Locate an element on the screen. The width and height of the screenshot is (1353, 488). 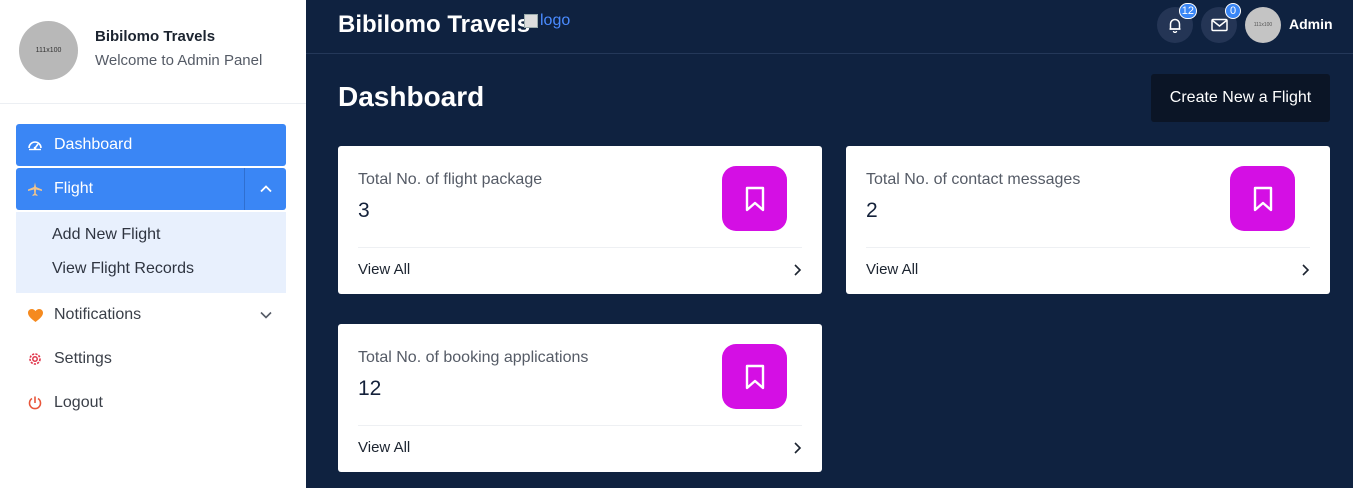
card-label: Total No. of flight package is located at coordinates (450, 179).